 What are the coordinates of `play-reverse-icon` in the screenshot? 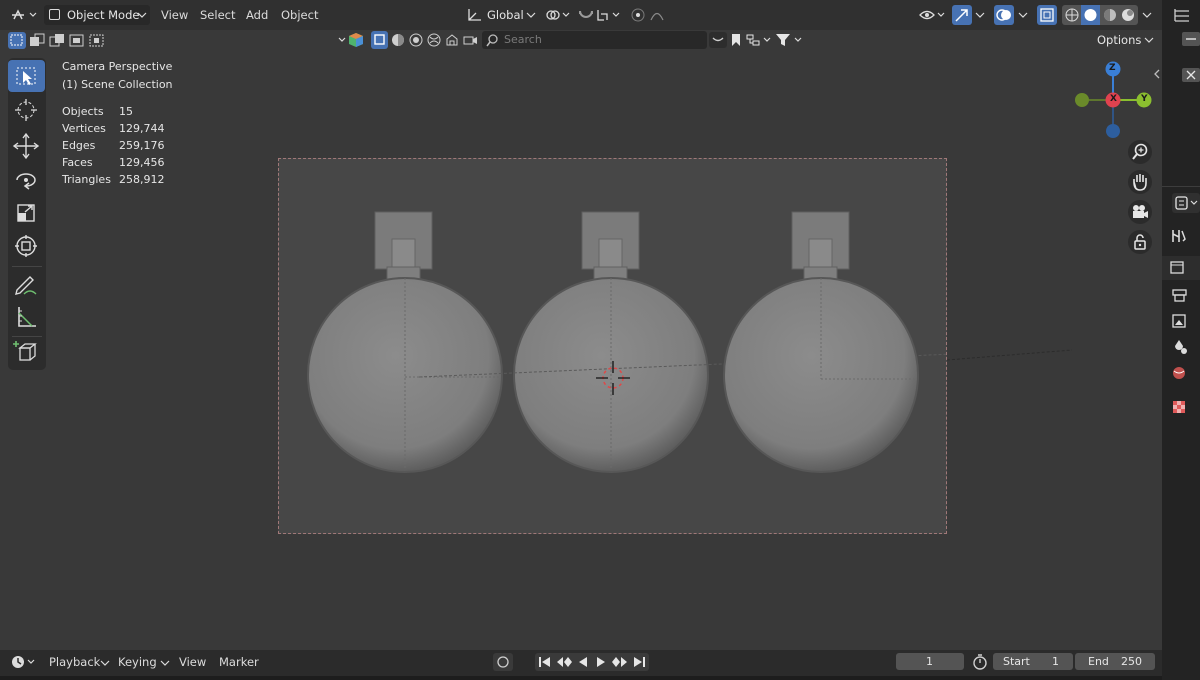 It's located at (583, 662).